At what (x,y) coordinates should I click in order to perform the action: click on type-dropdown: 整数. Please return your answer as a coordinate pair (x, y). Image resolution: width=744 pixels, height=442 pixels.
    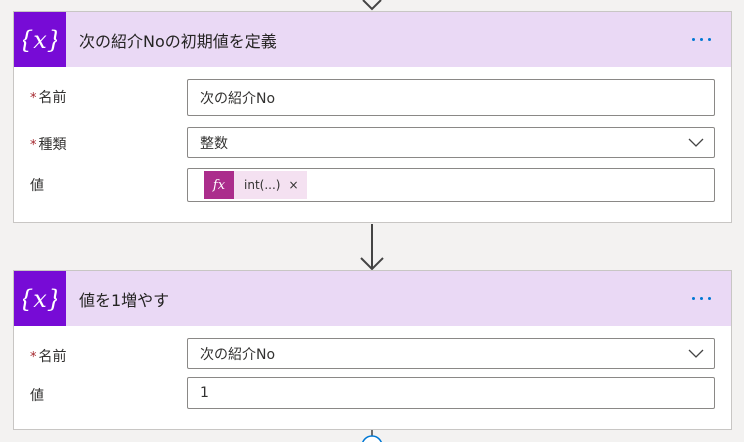
    Looking at the image, I should click on (451, 142).